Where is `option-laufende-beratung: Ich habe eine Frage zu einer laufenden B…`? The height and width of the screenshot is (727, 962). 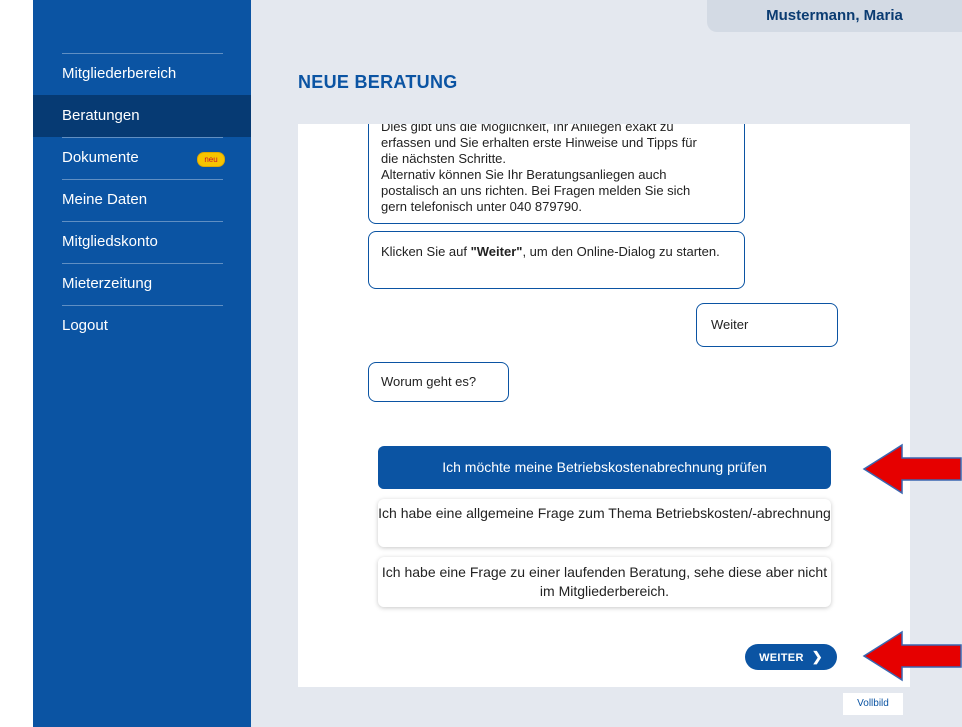 option-laufende-beratung: Ich habe eine Frage zu einer laufenden B… is located at coordinates (604, 582).